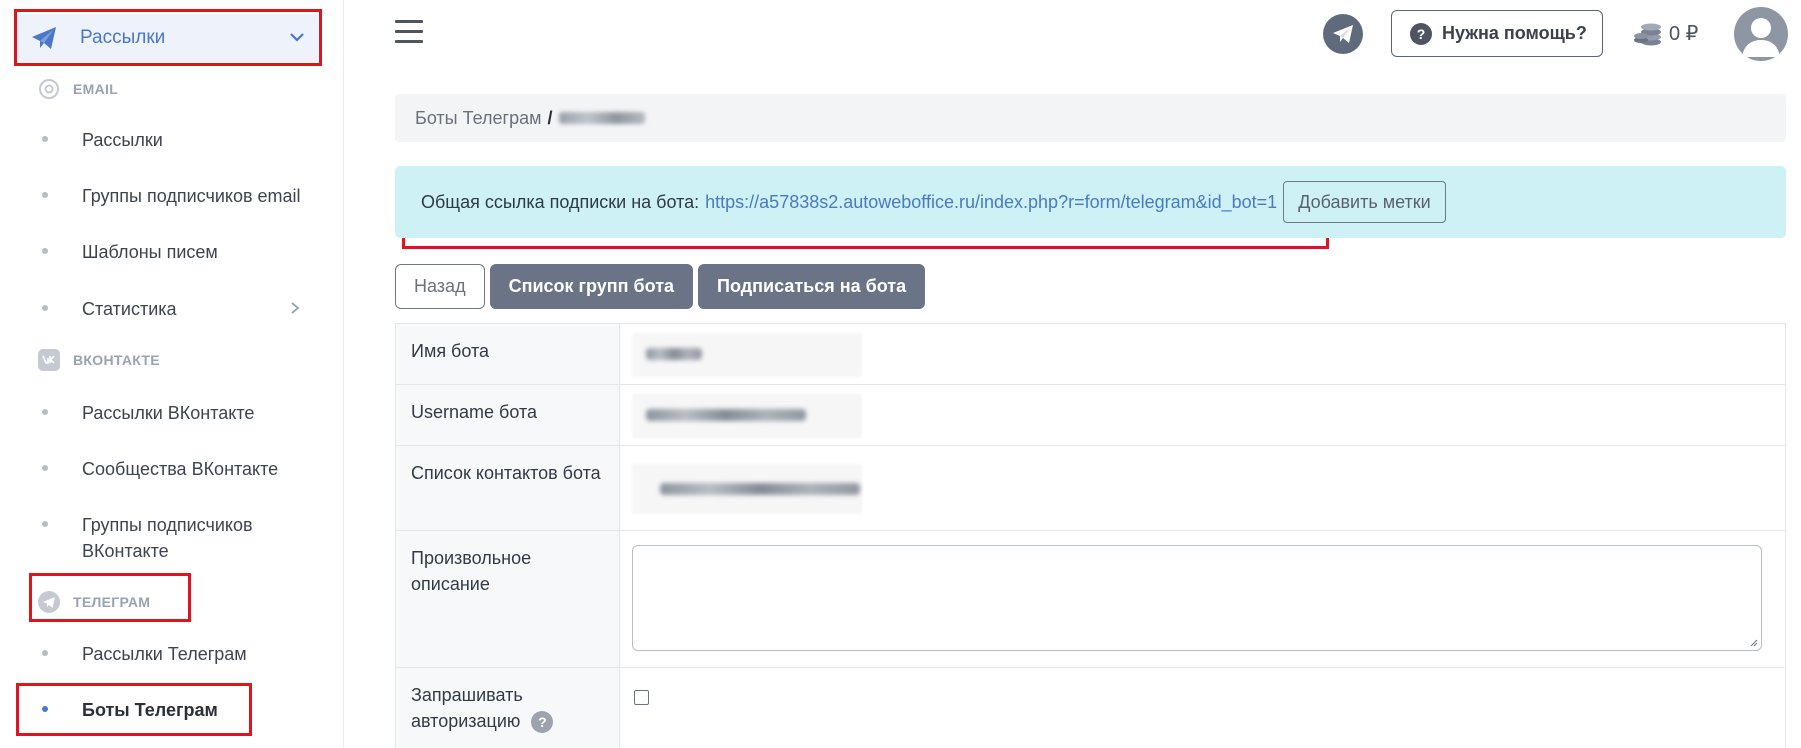  Describe the element at coordinates (409, 32) in the screenshot. I see `menu-toggle-icon` at that location.